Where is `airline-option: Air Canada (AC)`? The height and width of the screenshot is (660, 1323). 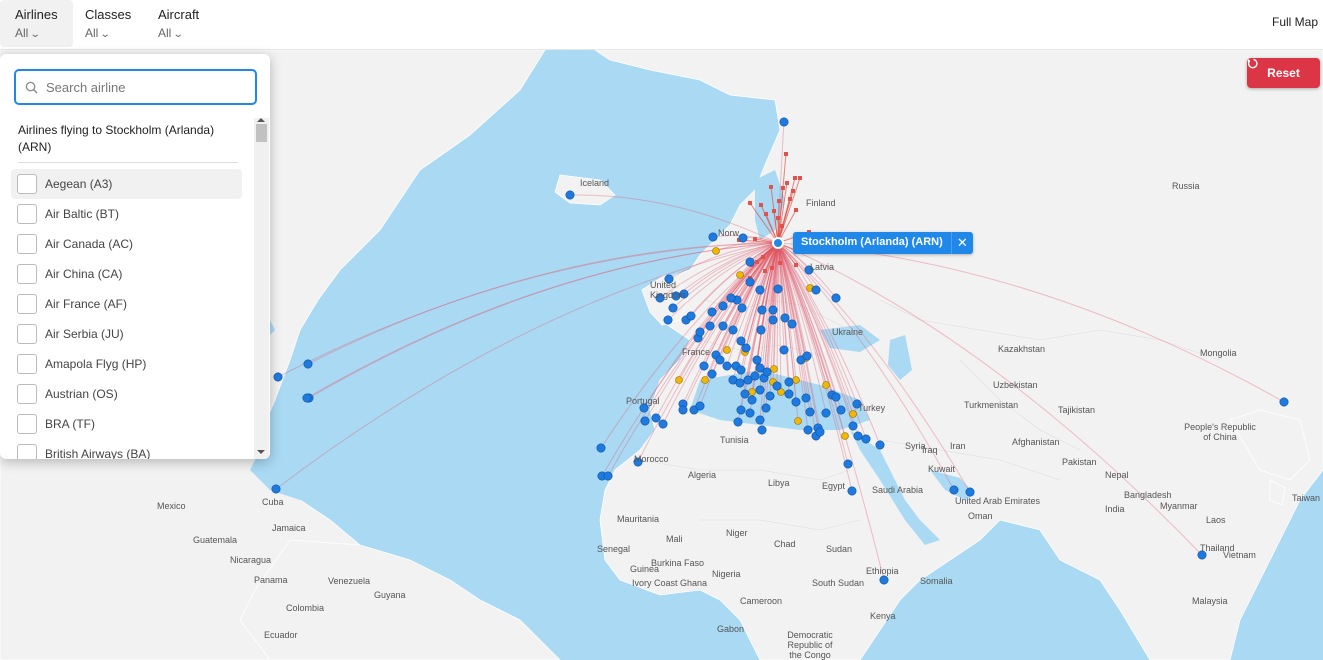 airline-option: Air Canada (AC) is located at coordinates (126, 244).